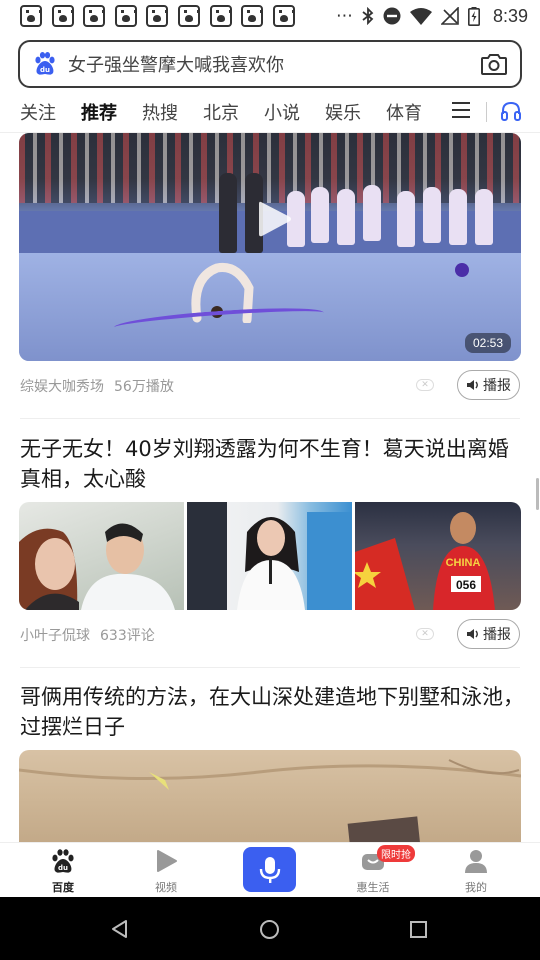 This screenshot has height=960, width=540. Describe the element at coordinates (38, 112) in the screenshot. I see `tab-guanzhu: 关注` at that location.